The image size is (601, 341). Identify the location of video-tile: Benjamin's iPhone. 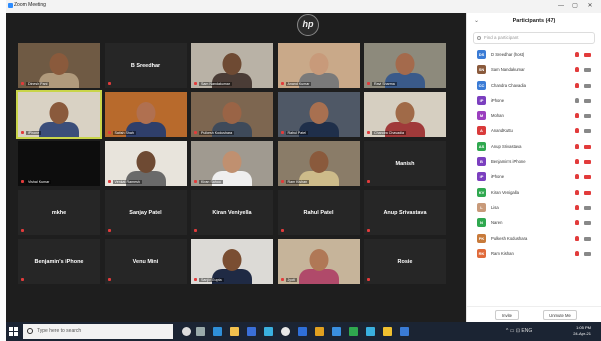
(59, 261).